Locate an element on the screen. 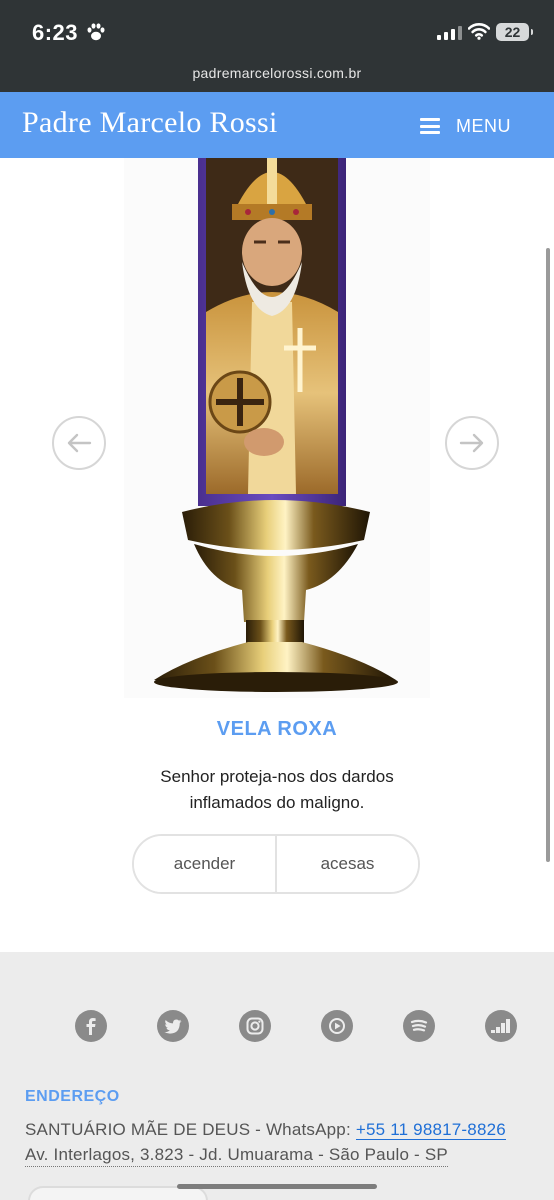 The height and width of the screenshot is (1200, 554). wifi-icon is located at coordinates (479, 31).